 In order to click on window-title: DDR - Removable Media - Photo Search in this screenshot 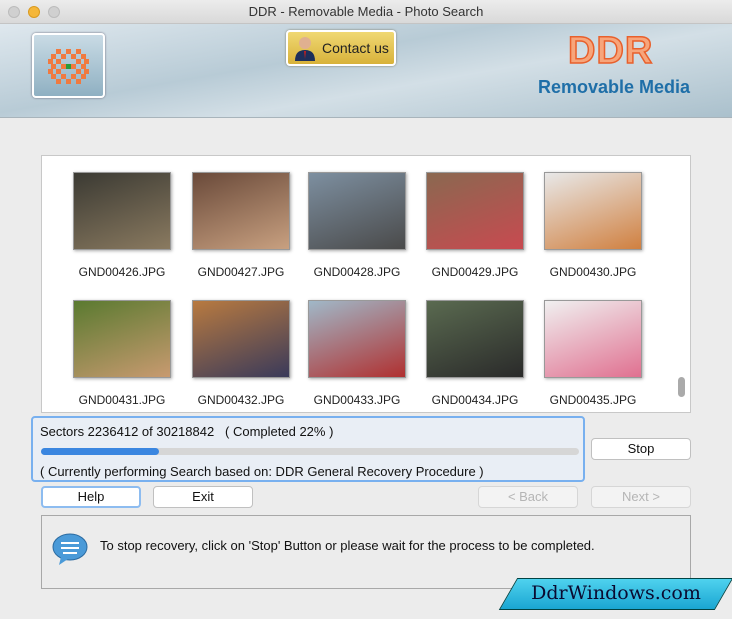, I will do `click(366, 11)`.